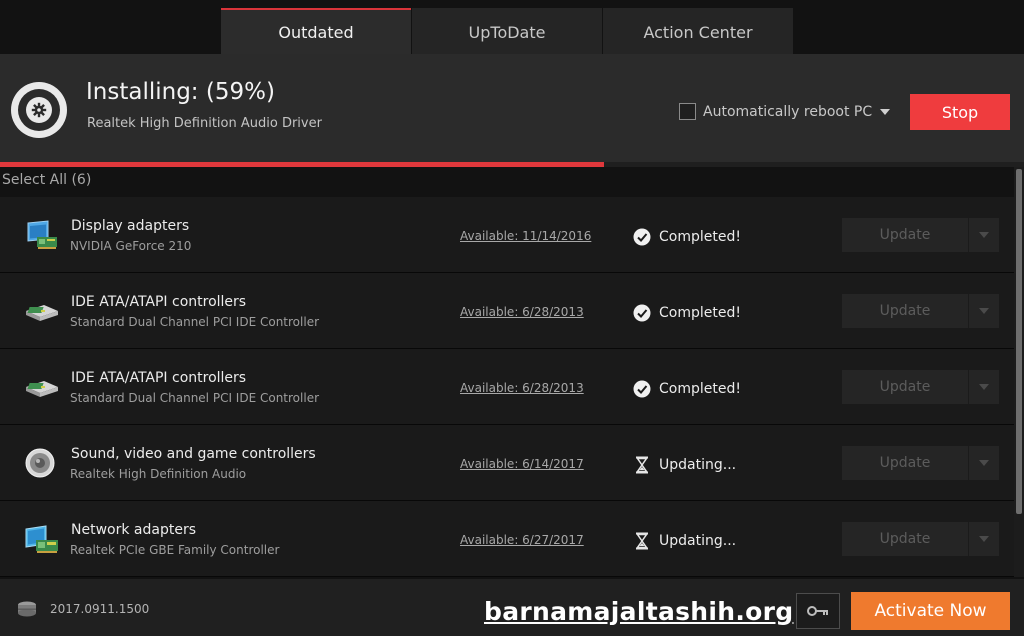 The height and width of the screenshot is (636, 1024). What do you see at coordinates (193, 454) in the screenshot?
I see `device-category: Sound, video and game controllers` at bounding box center [193, 454].